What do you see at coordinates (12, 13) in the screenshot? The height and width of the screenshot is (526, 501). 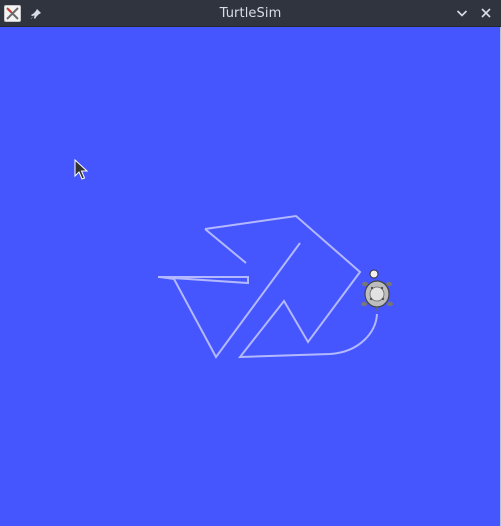 I see `turtlesim-app-icon` at bounding box center [12, 13].